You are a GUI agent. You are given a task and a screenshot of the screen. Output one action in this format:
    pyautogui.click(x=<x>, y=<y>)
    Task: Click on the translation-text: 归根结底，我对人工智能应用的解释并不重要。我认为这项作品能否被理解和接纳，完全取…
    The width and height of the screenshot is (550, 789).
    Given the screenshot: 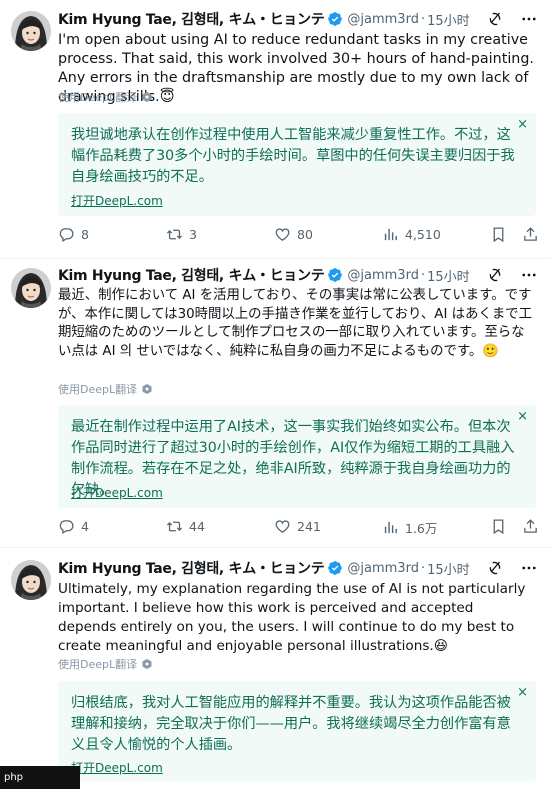 What is the action you would take?
    pyautogui.click(x=291, y=724)
    